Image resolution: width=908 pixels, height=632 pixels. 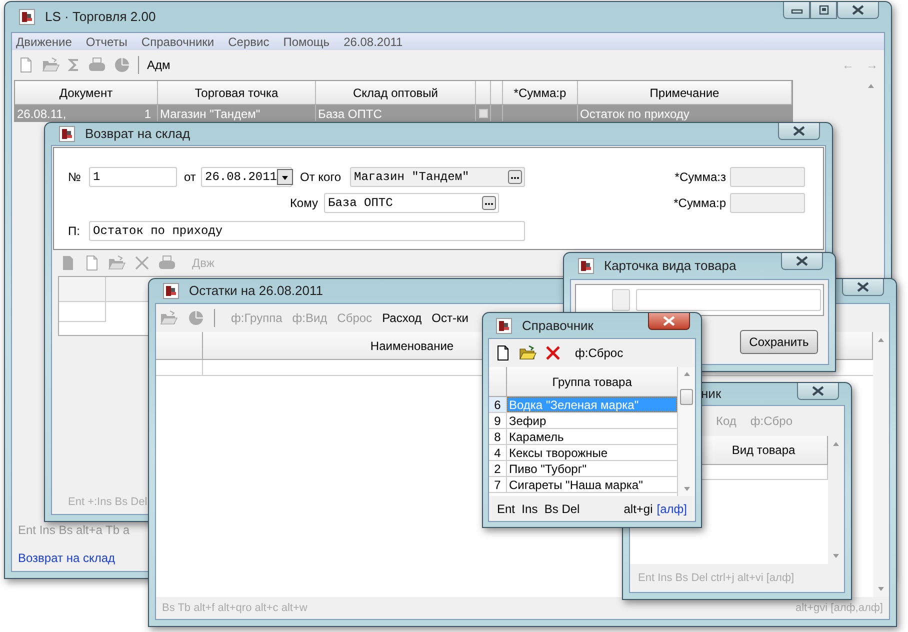 I want to click on date-field: 26.08.2011, so click(x=246, y=177).